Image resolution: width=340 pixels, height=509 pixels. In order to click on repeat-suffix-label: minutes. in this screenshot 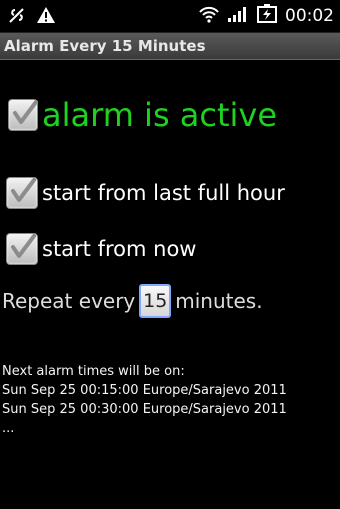, I will do `click(219, 301)`.